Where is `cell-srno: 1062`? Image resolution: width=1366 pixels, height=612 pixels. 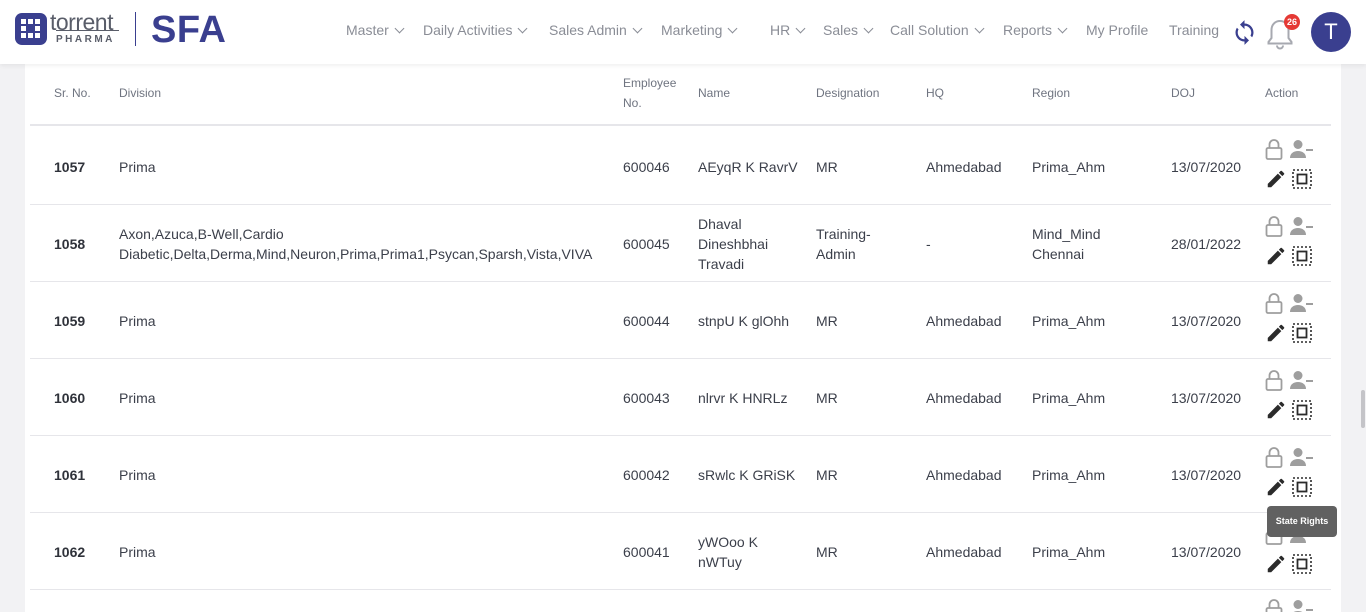
cell-srno: 1062 is located at coordinates (70, 552).